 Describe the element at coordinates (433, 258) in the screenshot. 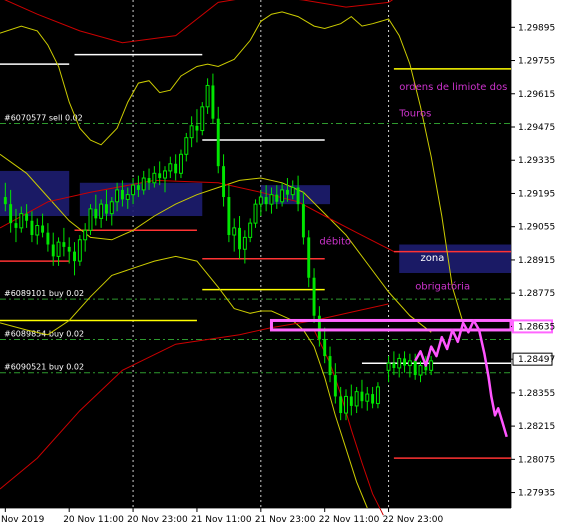

I see `annotation-zona: zona` at that location.